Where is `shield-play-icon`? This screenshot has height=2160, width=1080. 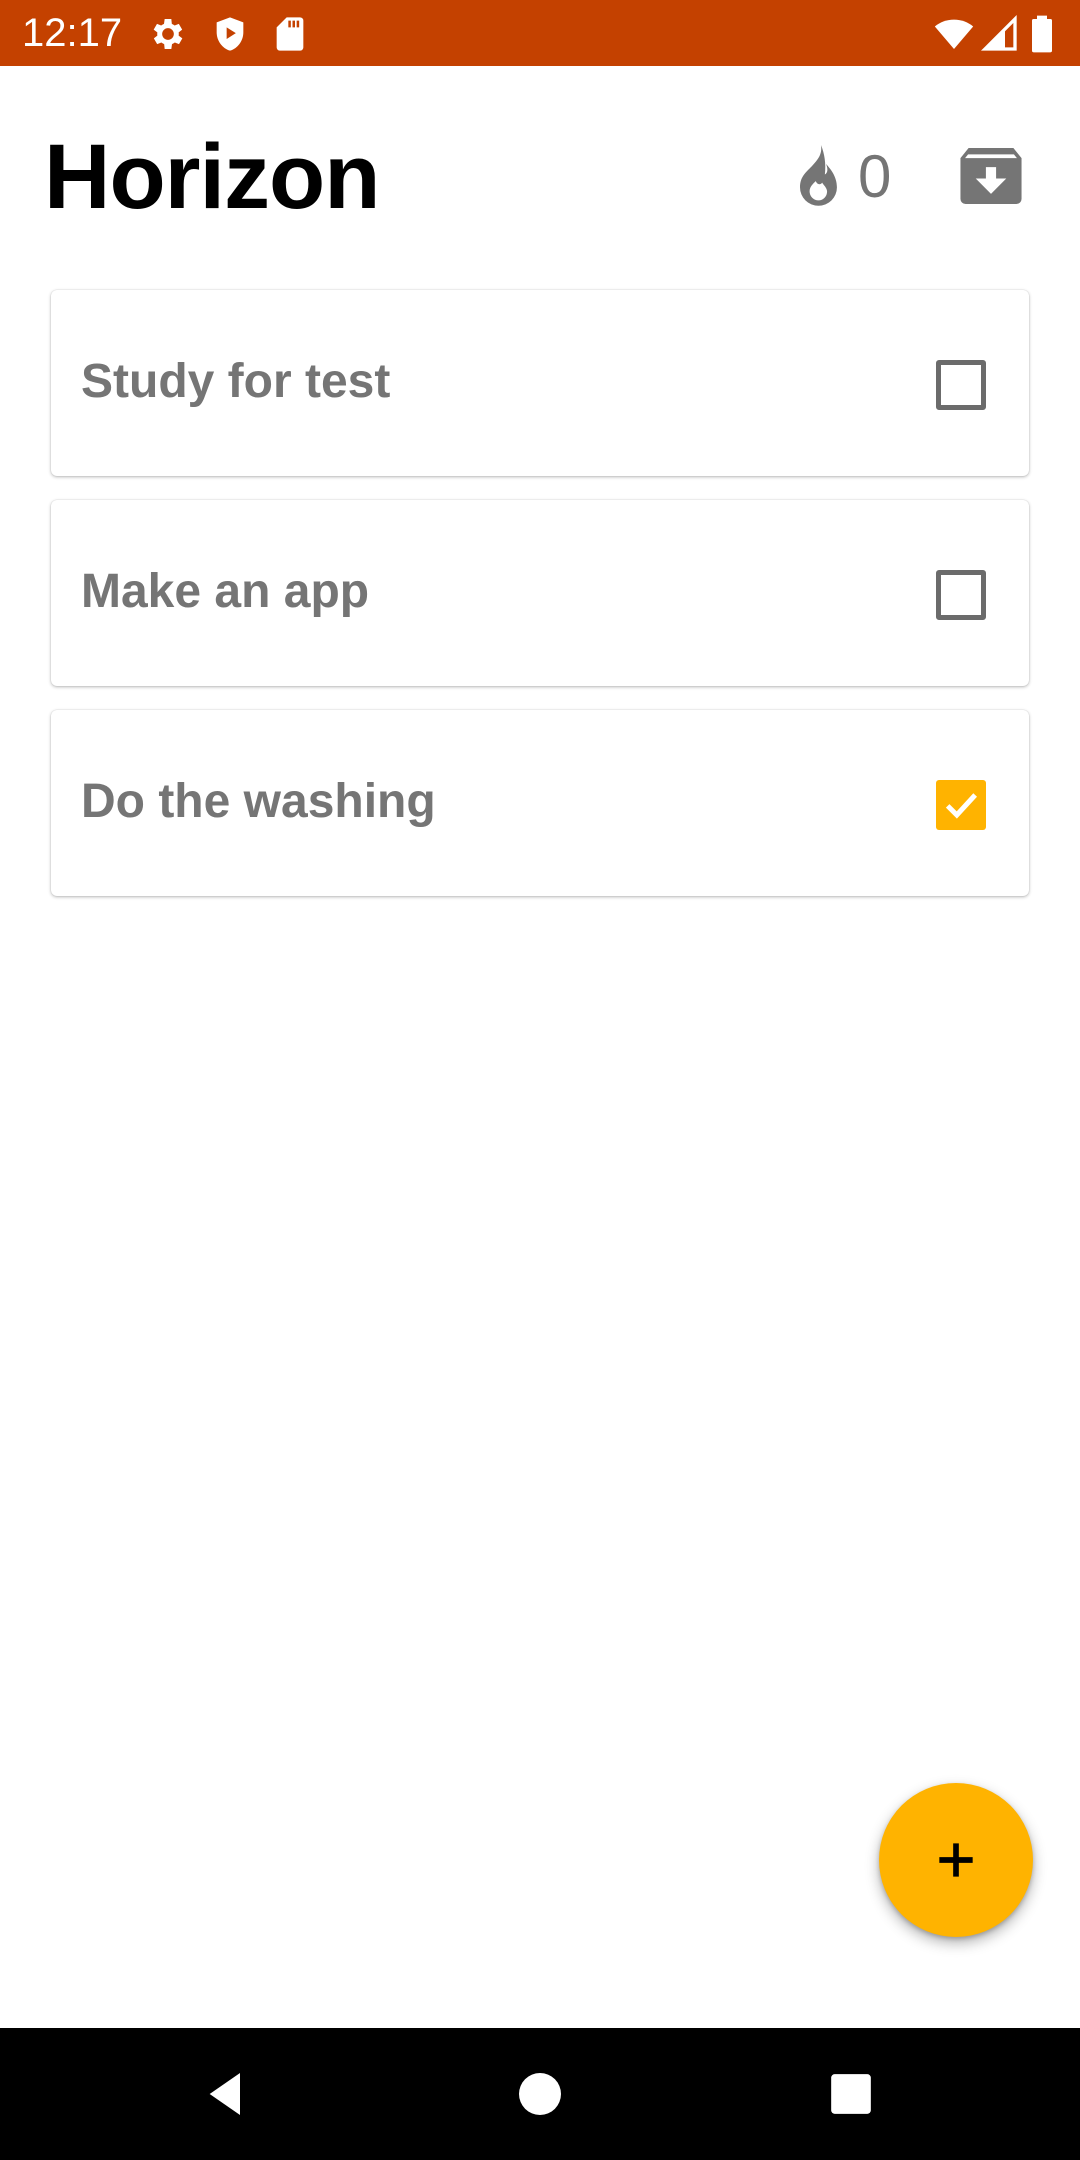
shield-play-icon is located at coordinates (230, 34).